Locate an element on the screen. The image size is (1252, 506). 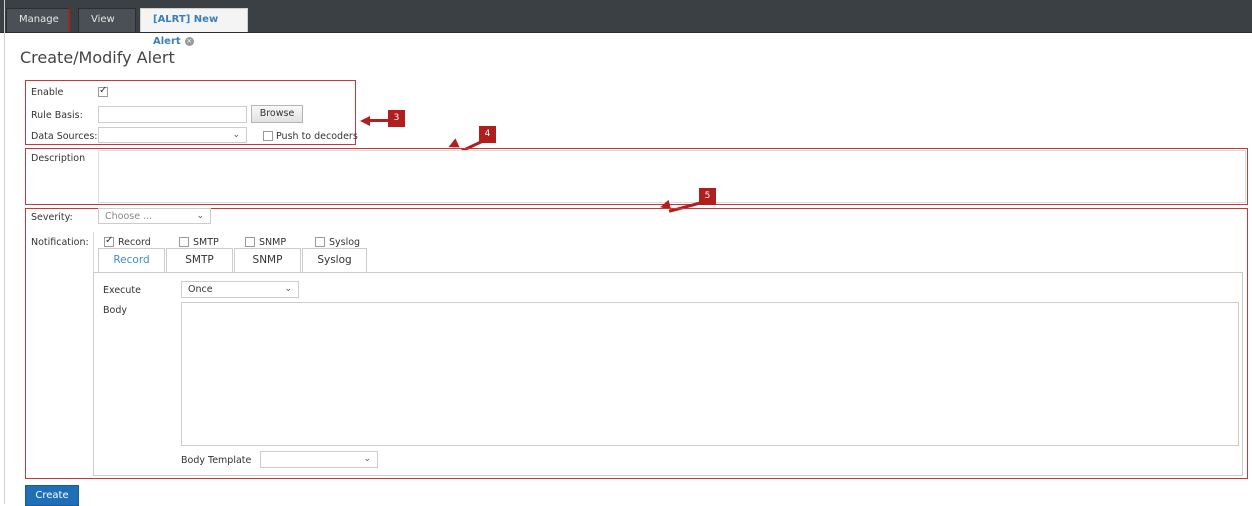
notification-syslog-checkbox is located at coordinates (320, 242).